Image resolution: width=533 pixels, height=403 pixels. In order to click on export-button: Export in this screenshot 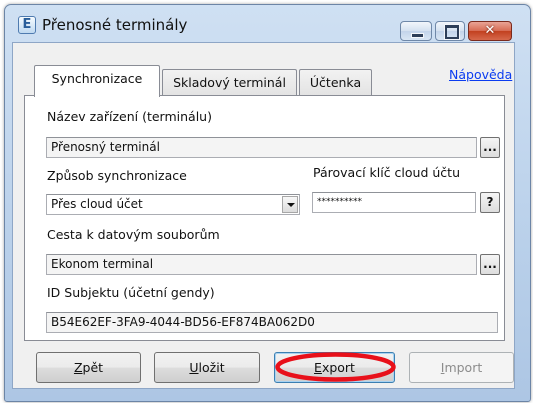, I will do `click(334, 367)`.